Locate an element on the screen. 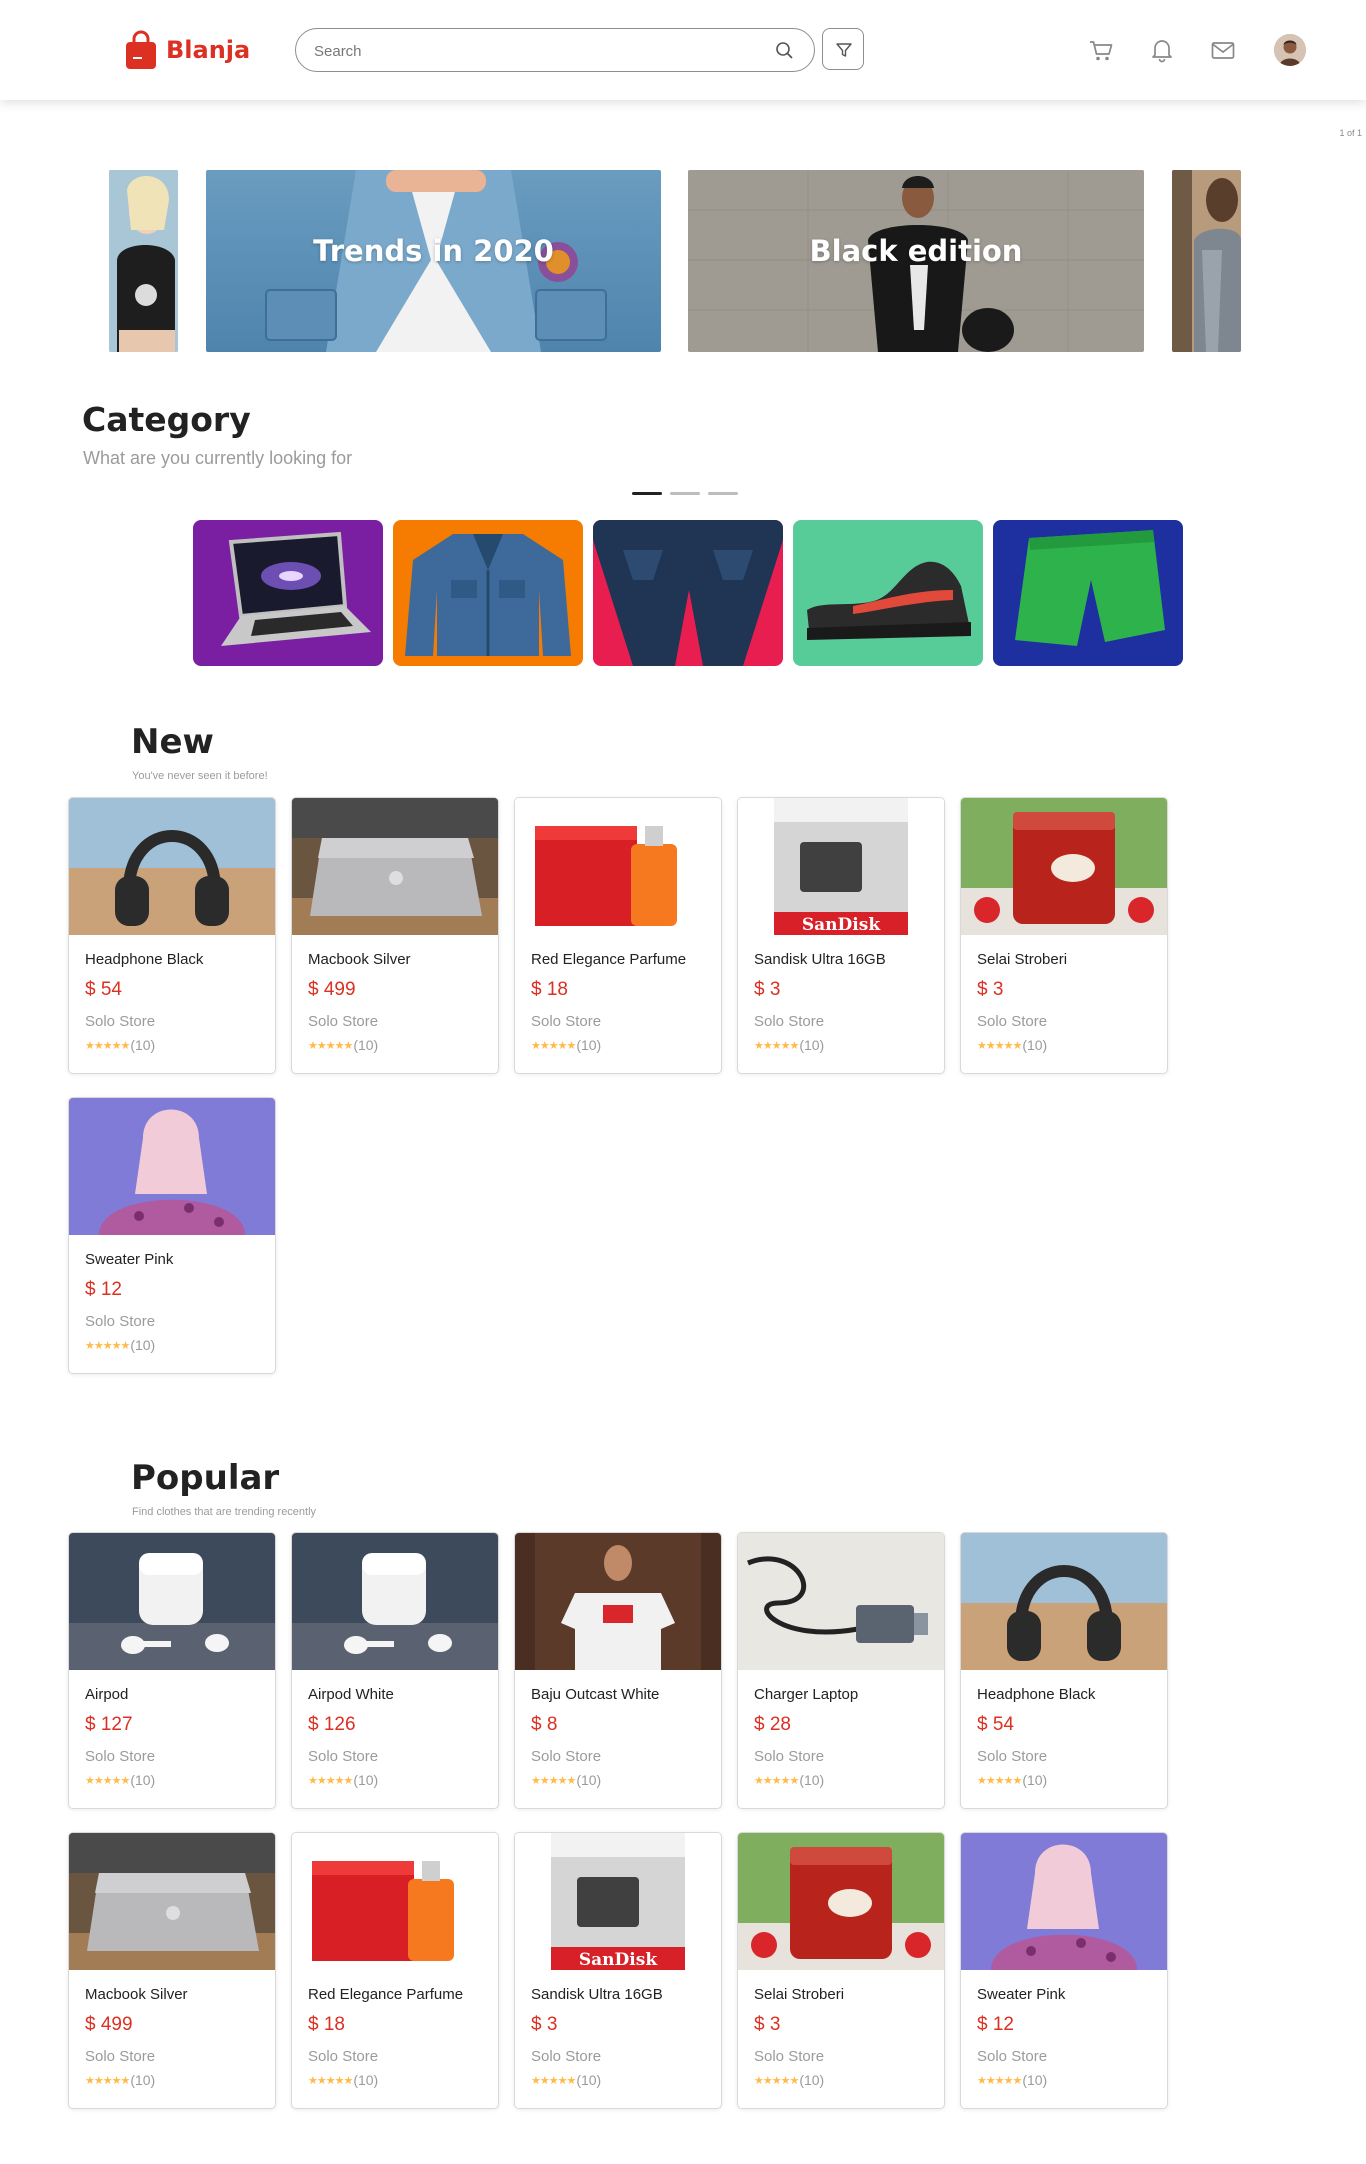  product-price: $ 18 is located at coordinates (549, 989).